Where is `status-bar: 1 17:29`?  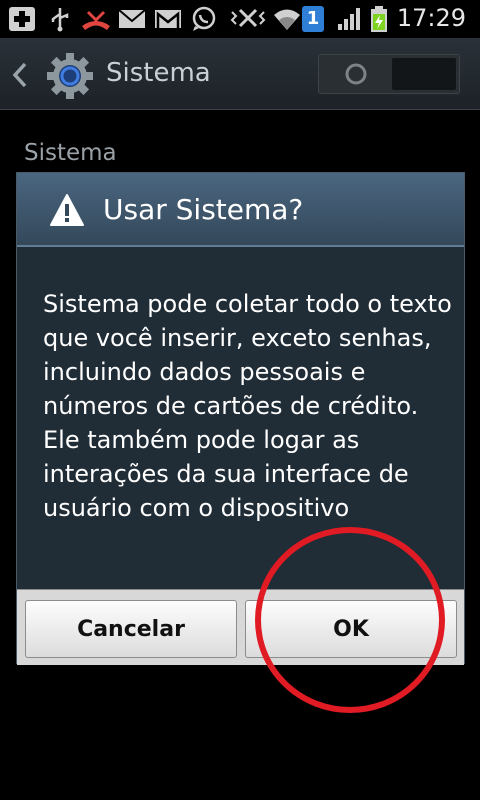
status-bar: 1 17:29 is located at coordinates (240, 19).